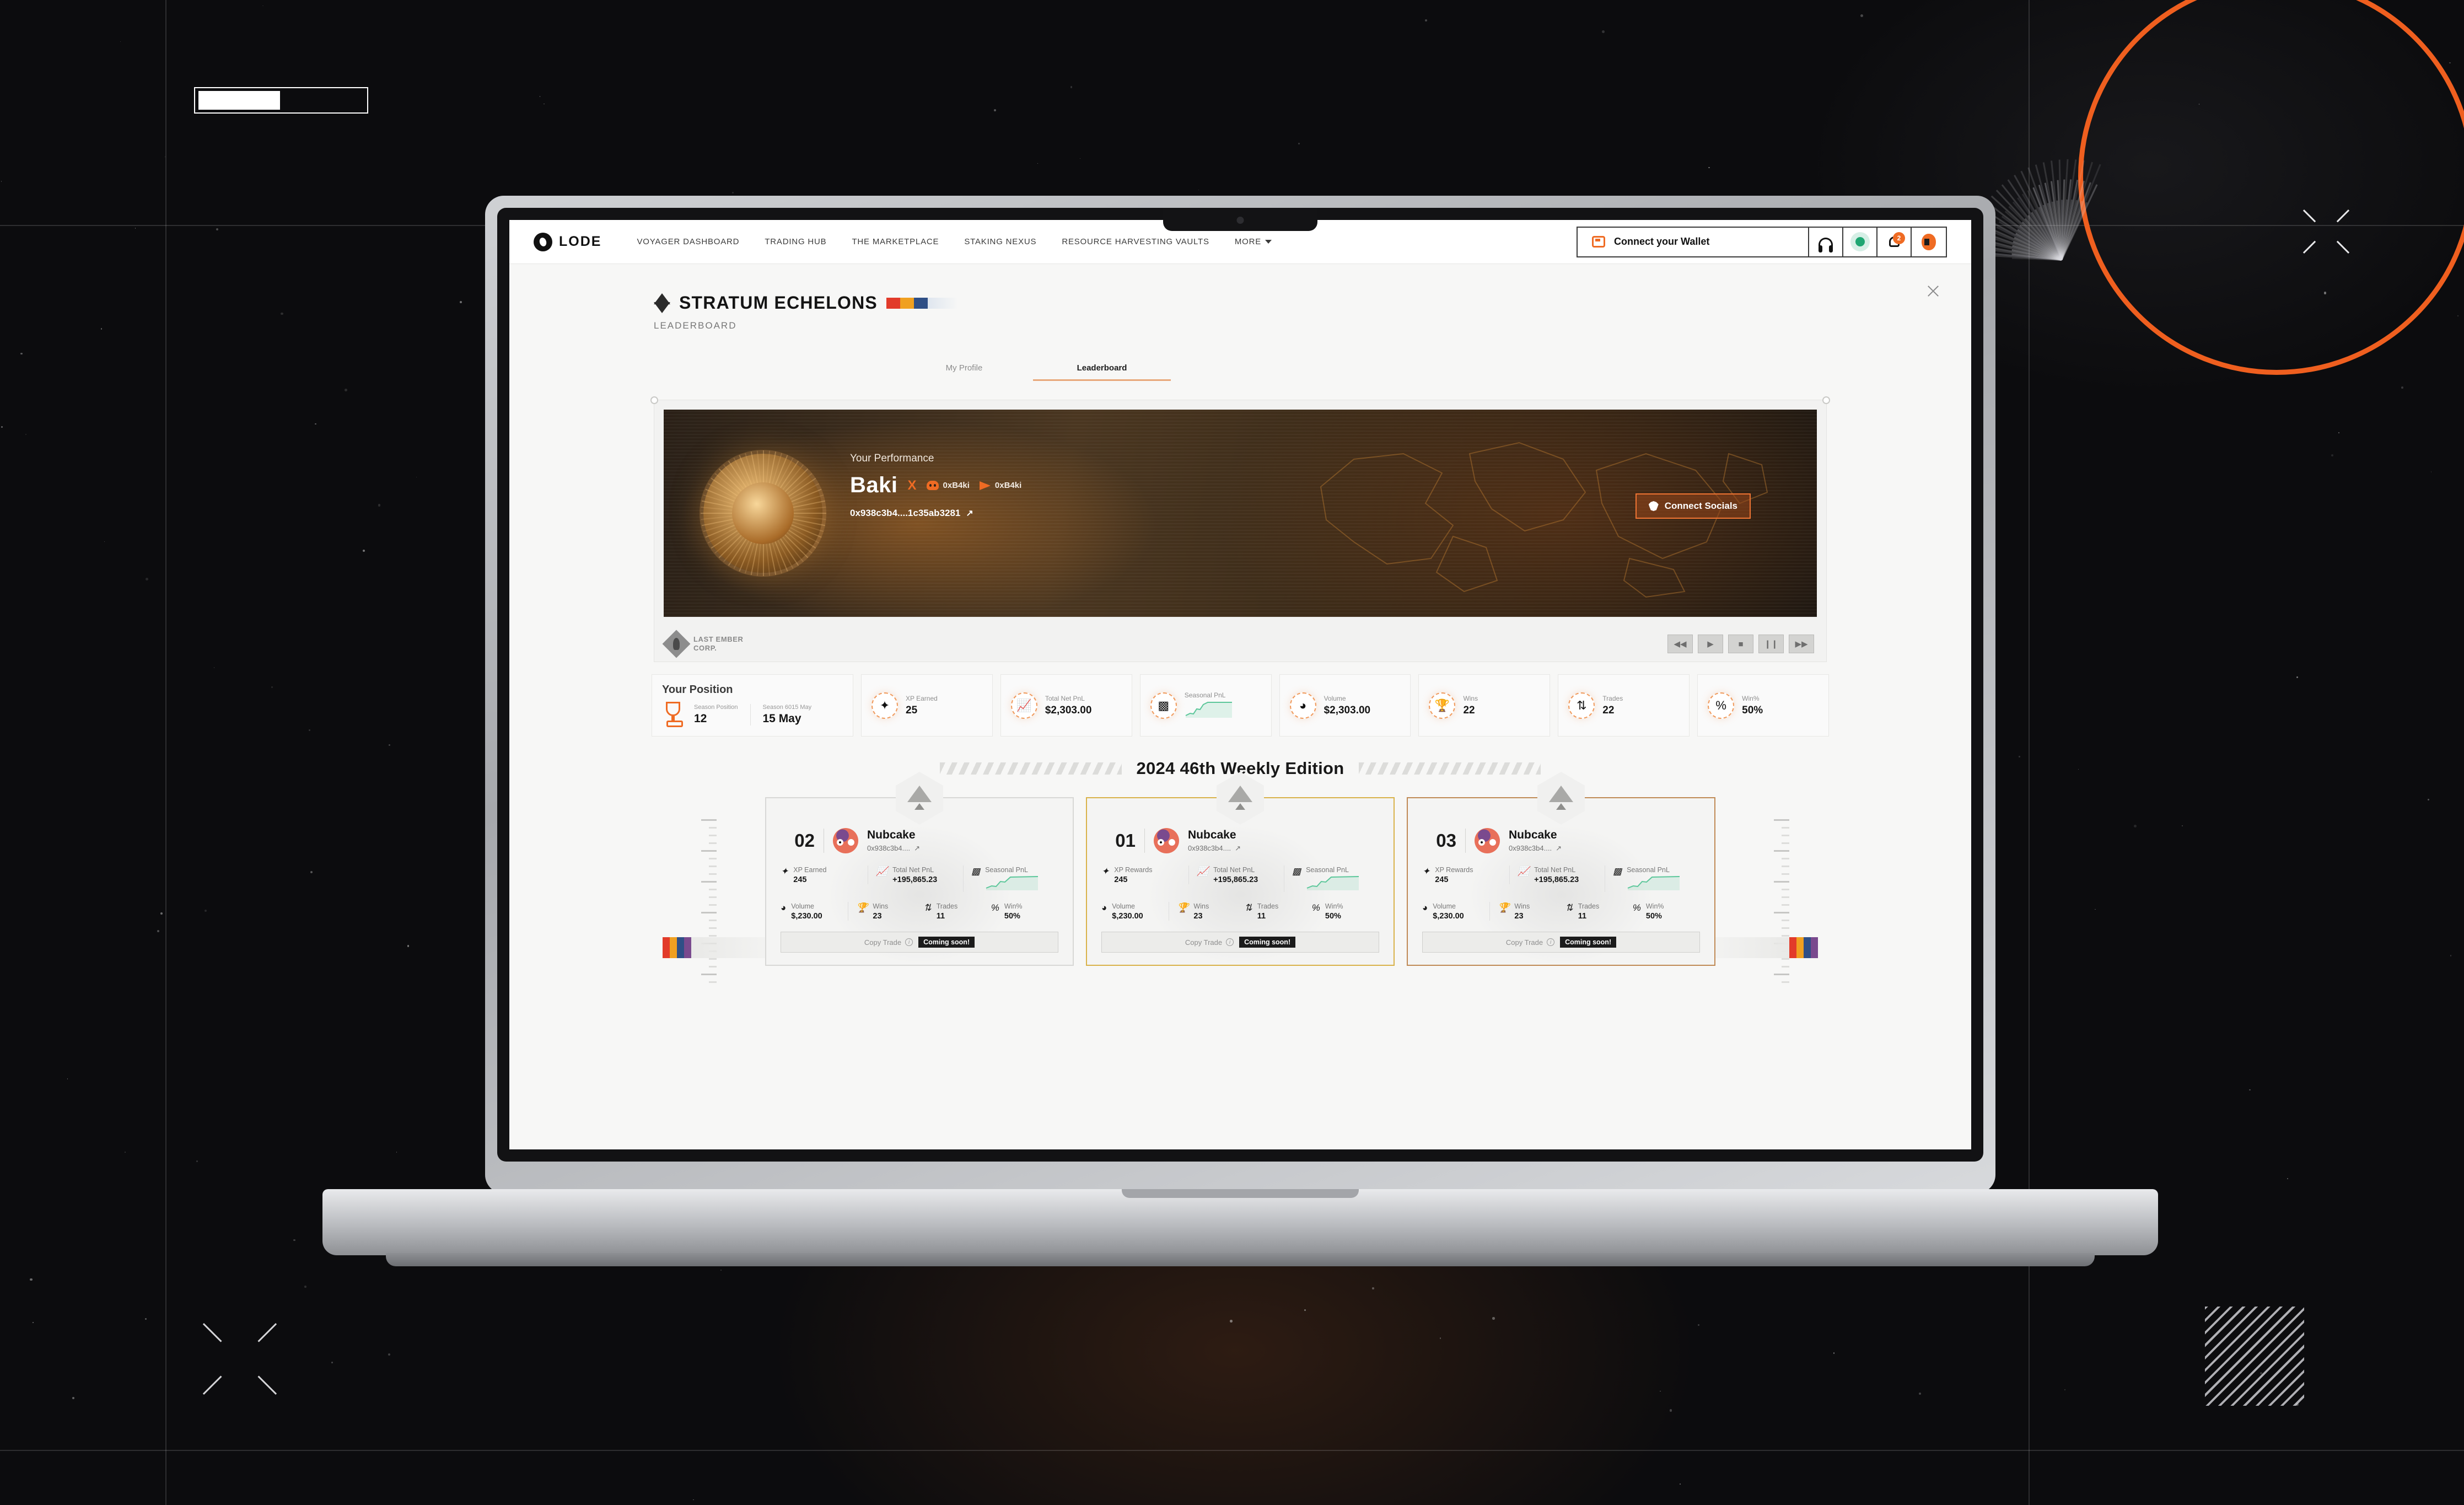  I want to click on nav-link-more: MORE, so click(1254, 241).